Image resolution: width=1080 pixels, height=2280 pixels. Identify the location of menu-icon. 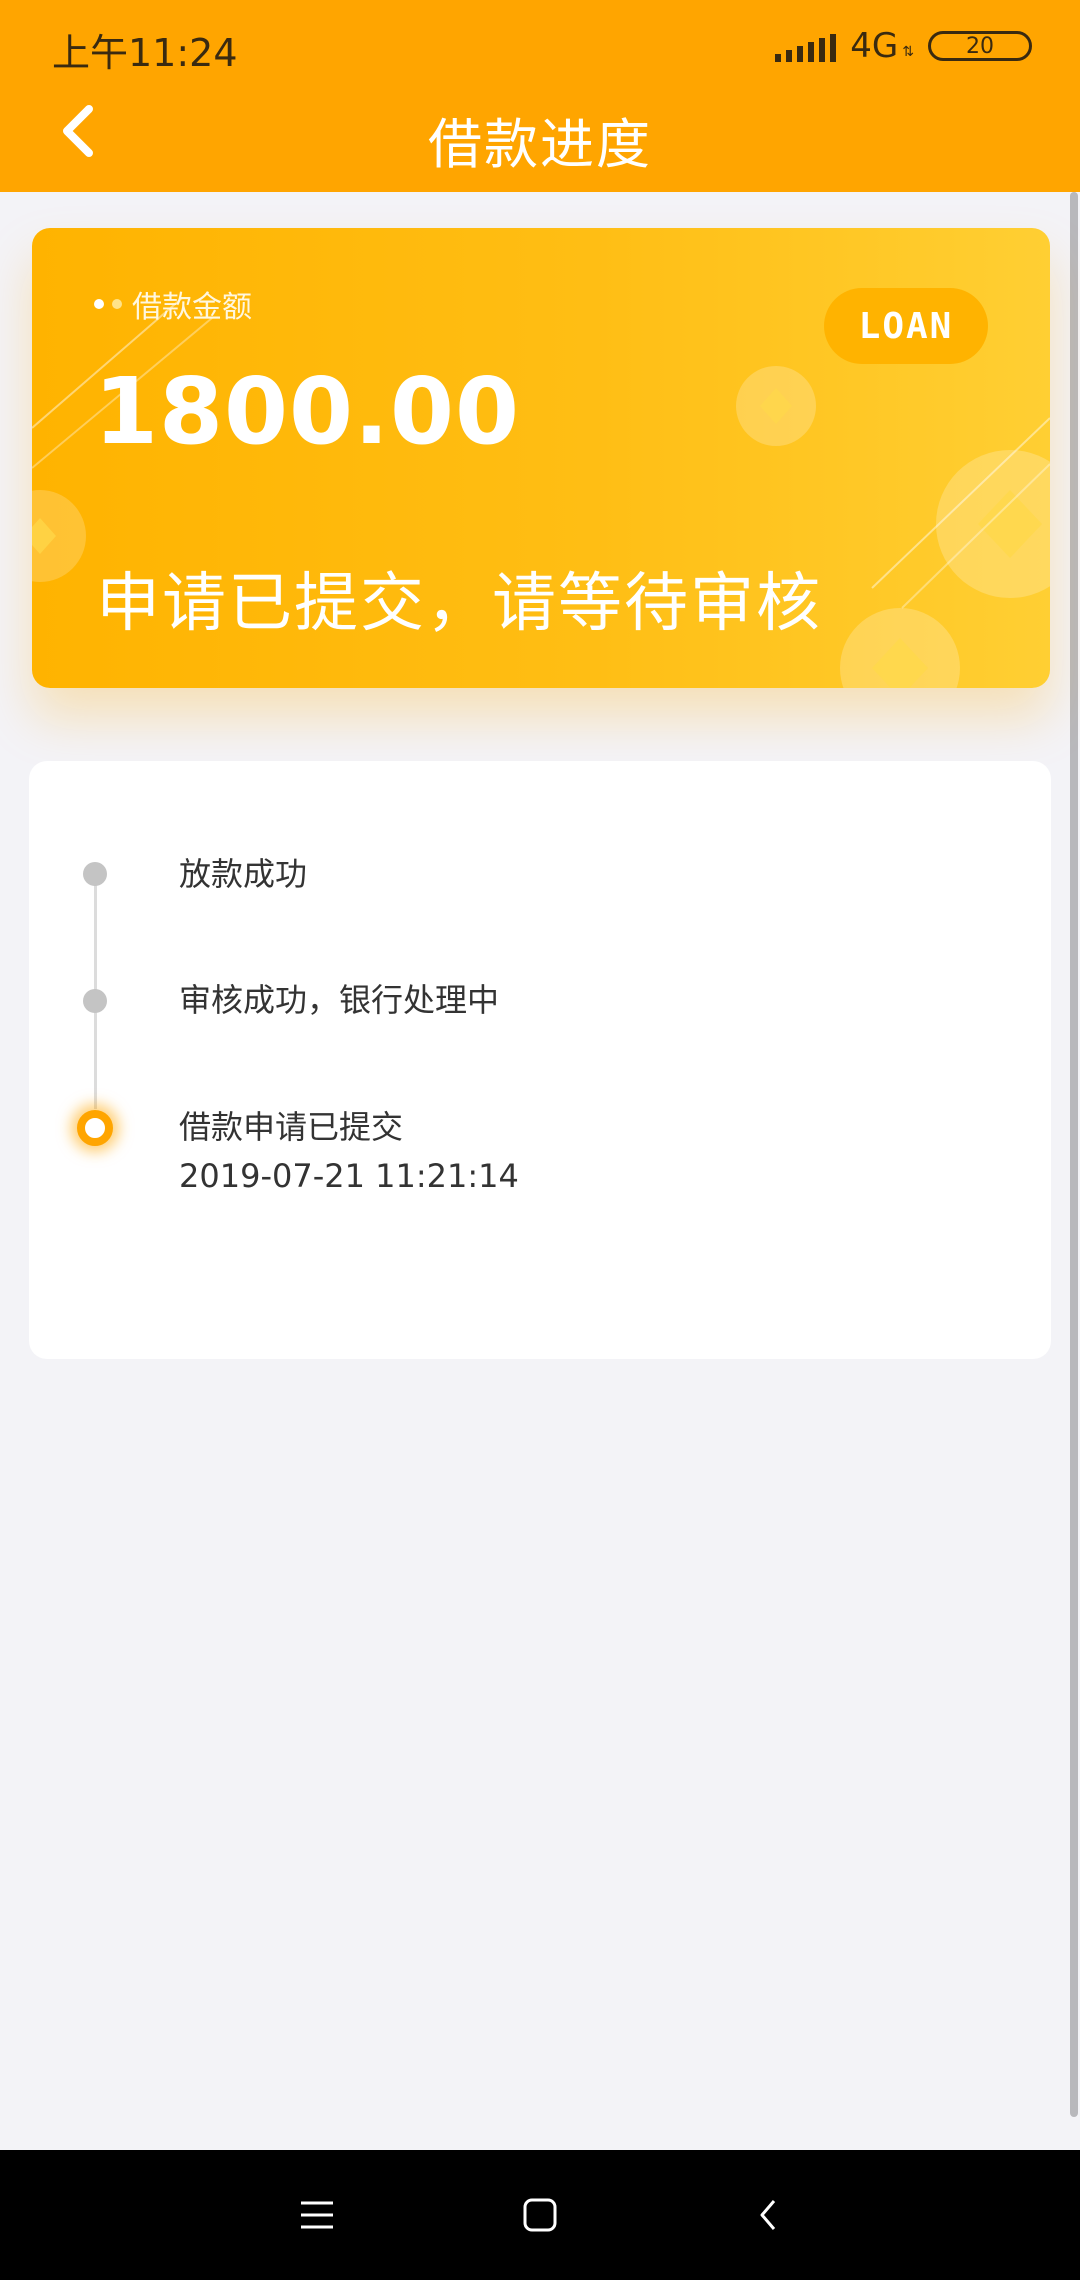
(317, 2215).